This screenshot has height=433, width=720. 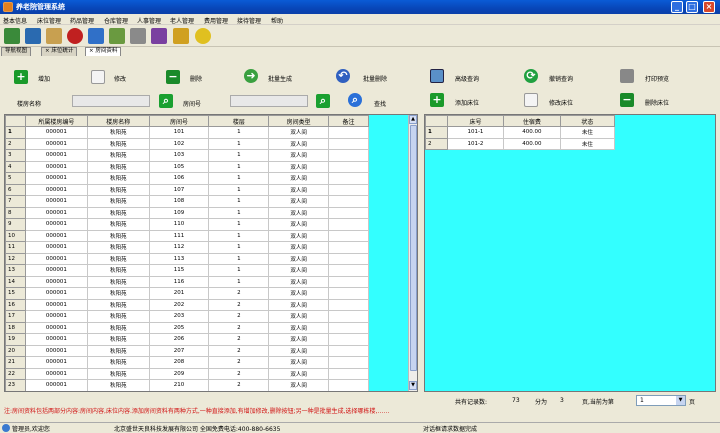 What do you see at coordinates (627, 76) in the screenshot?
I see `print-preview-icon` at bounding box center [627, 76].